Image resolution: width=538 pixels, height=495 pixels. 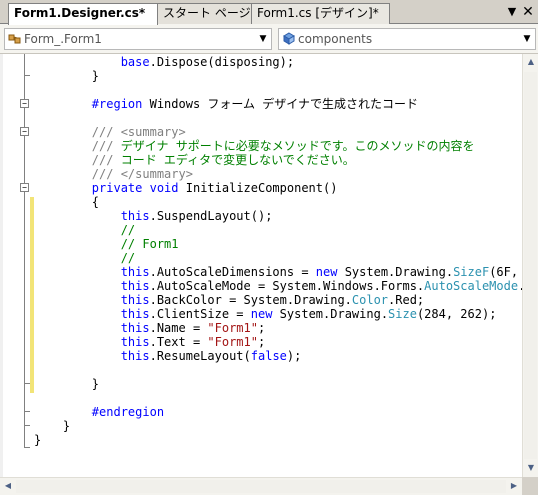 I want to click on vertical-scrollbar: ▲ ▼, so click(x=530, y=265).